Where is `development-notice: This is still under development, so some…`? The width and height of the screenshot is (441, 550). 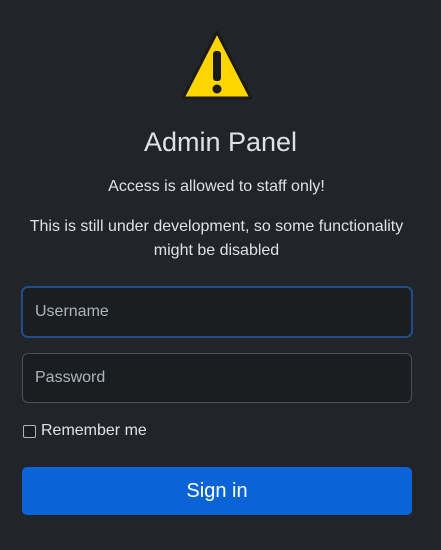
development-notice: This is still under development, so some… is located at coordinates (216, 238).